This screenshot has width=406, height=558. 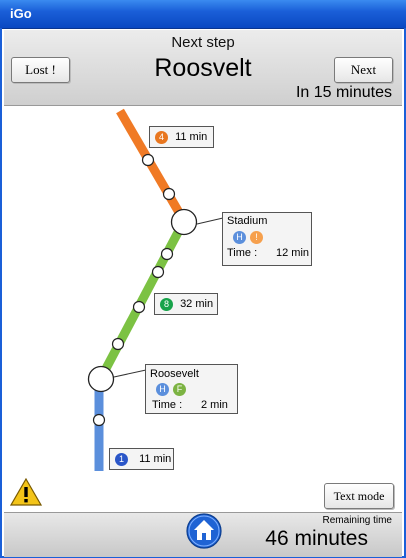 I want to click on title-bar: iGo, so click(x=203, y=14).